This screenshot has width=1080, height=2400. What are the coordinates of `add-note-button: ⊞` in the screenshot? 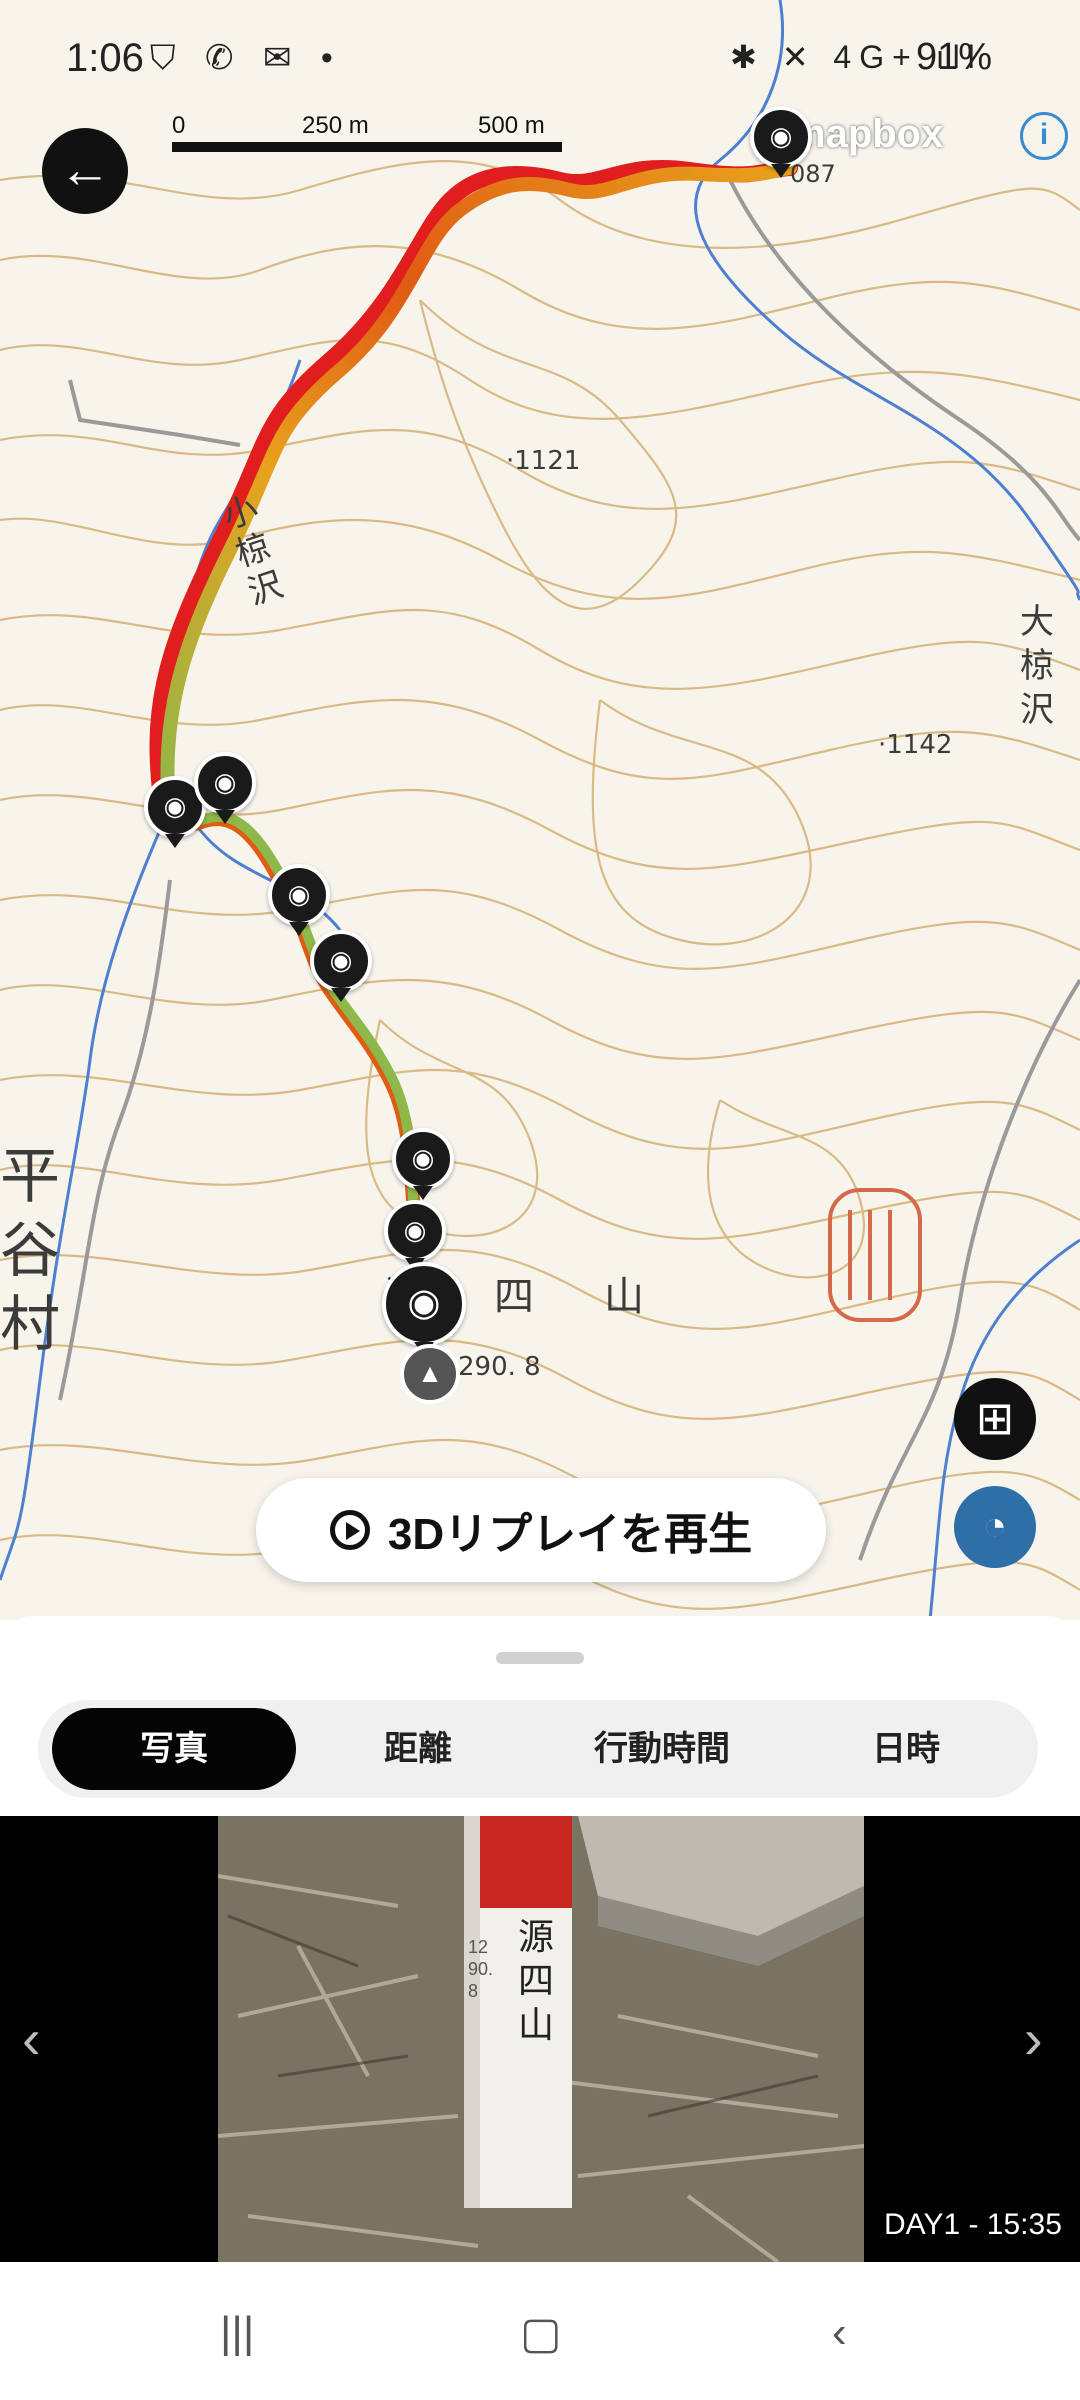 It's located at (995, 1419).